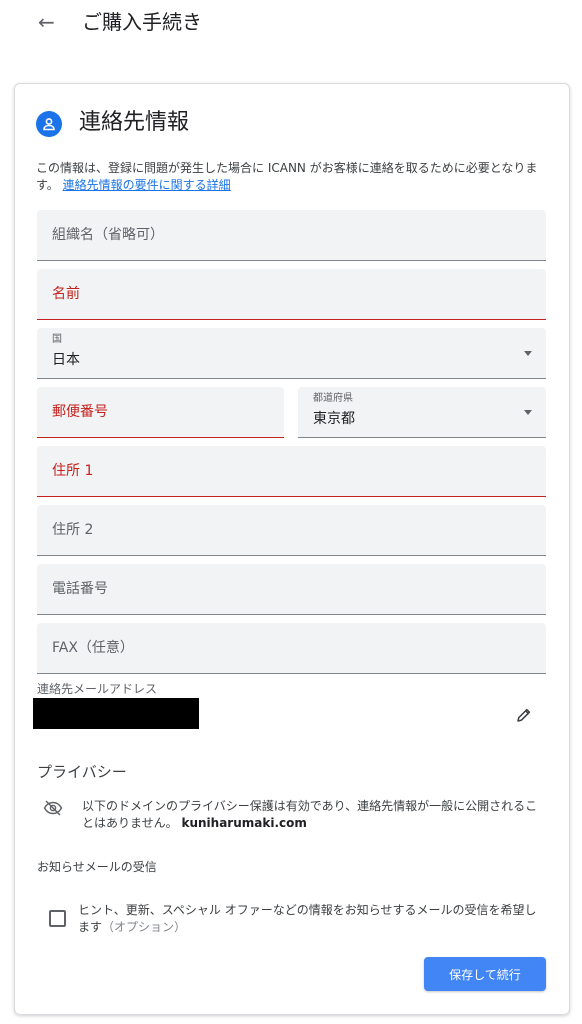  What do you see at coordinates (108, 235) in the screenshot?
I see `organization-placeholder: 組織名（省略可）` at bounding box center [108, 235].